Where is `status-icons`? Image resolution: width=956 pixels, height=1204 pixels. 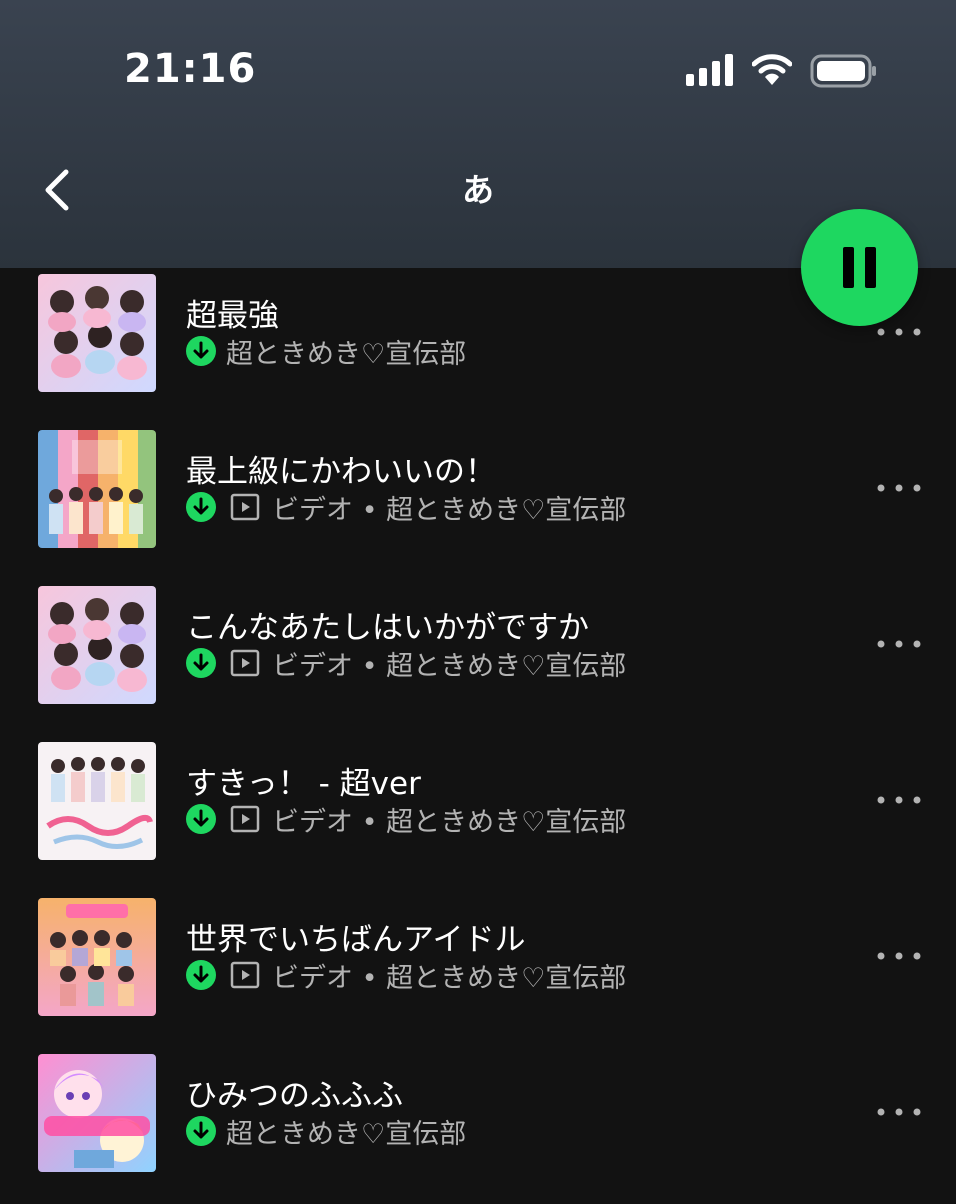
status-icons is located at coordinates (786, 72).